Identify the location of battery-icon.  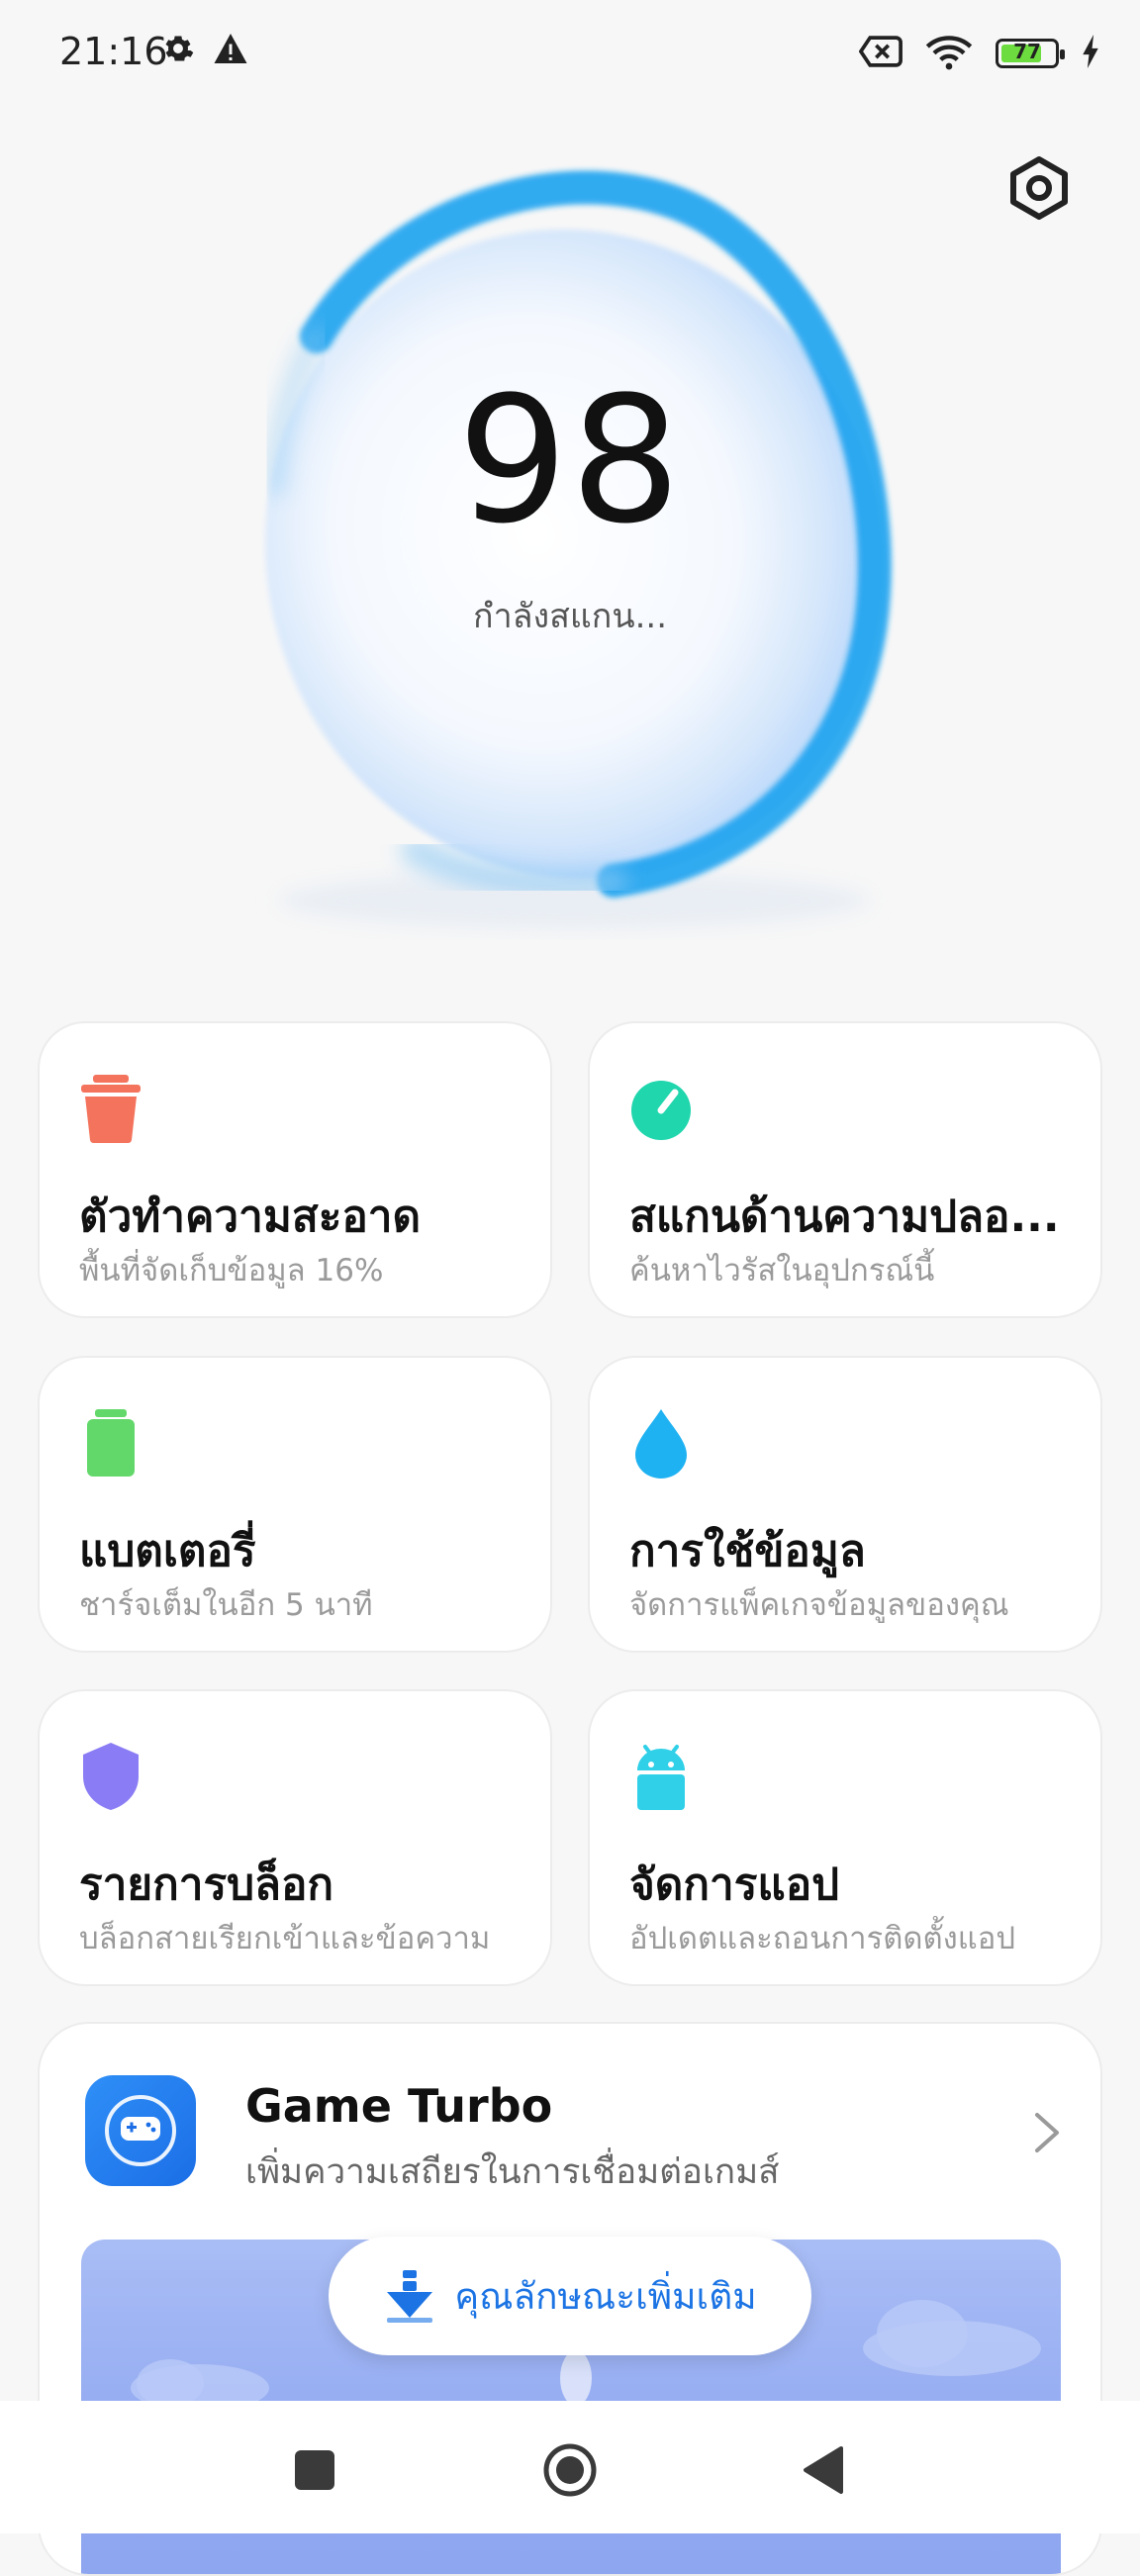
(111, 1443).